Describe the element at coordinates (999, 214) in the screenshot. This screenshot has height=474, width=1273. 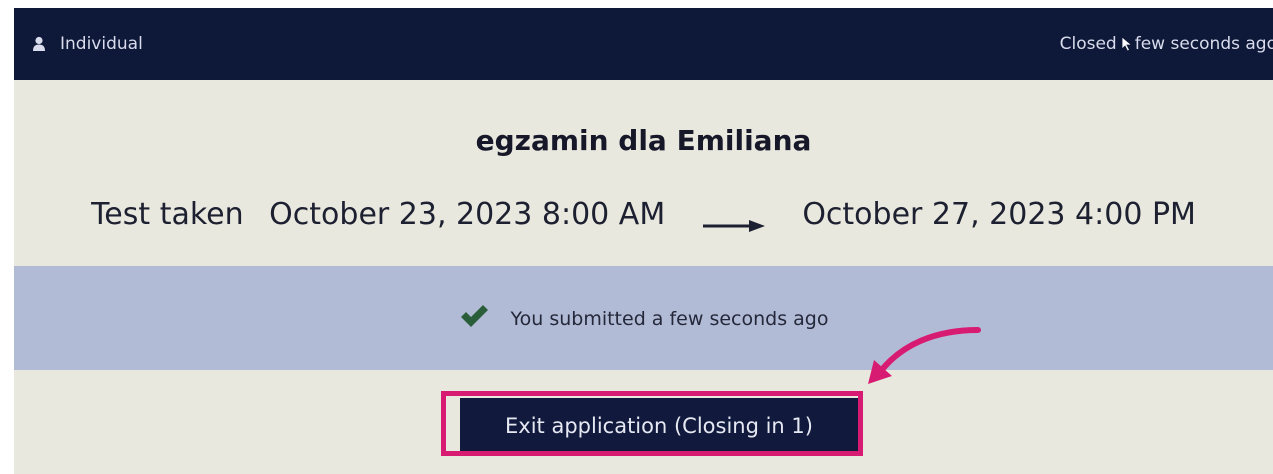
I see `end-date: October 27, 2023 4:00 PM` at that location.